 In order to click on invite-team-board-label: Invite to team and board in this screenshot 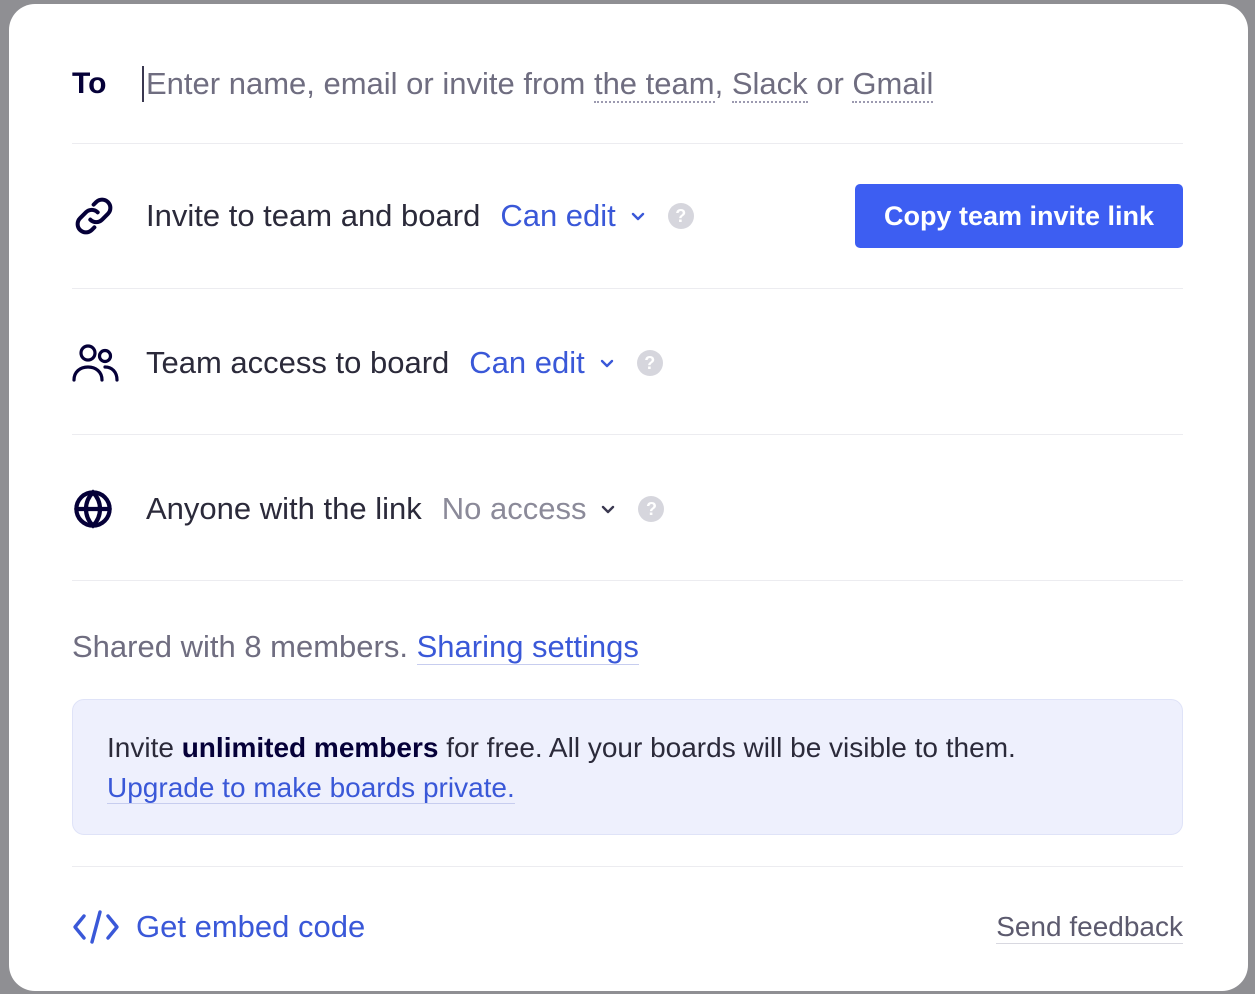, I will do `click(313, 215)`.